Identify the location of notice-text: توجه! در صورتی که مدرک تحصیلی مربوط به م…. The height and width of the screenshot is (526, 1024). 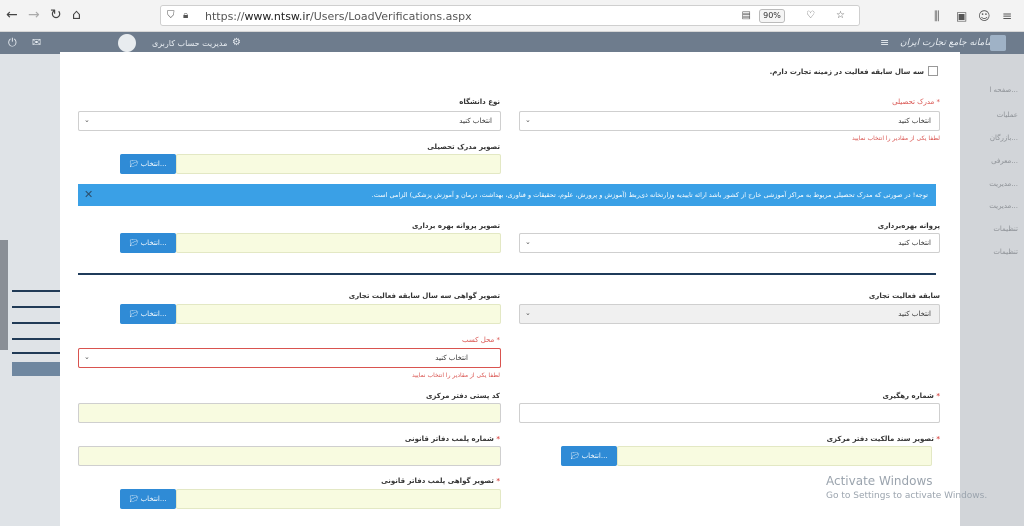
(649, 195).